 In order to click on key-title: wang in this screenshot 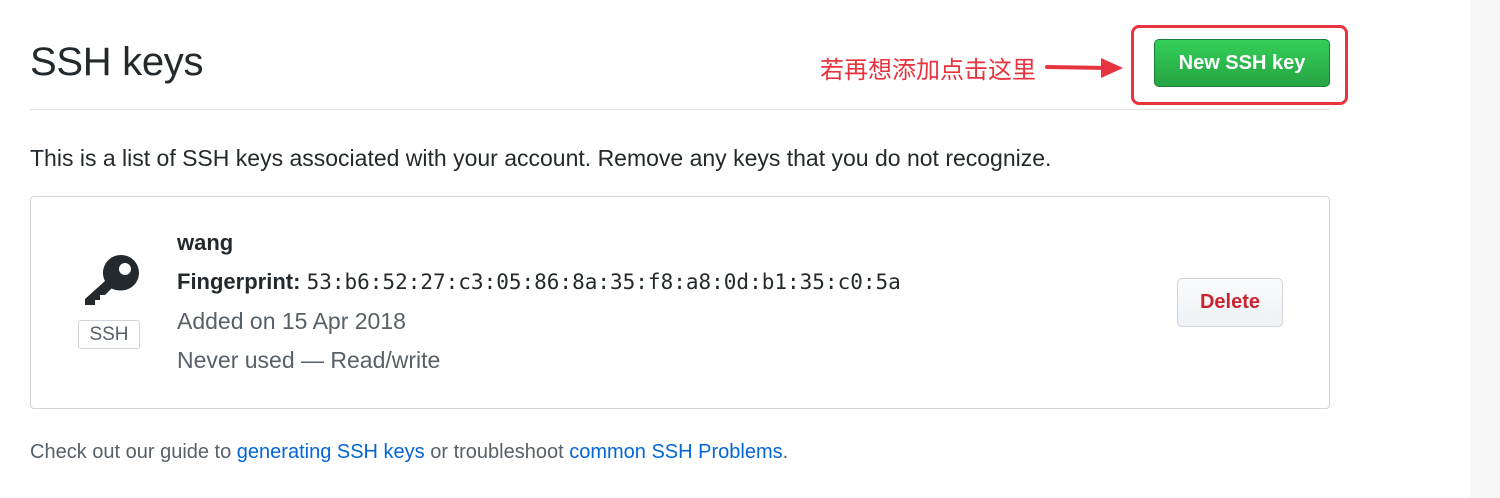, I will do `click(205, 242)`.